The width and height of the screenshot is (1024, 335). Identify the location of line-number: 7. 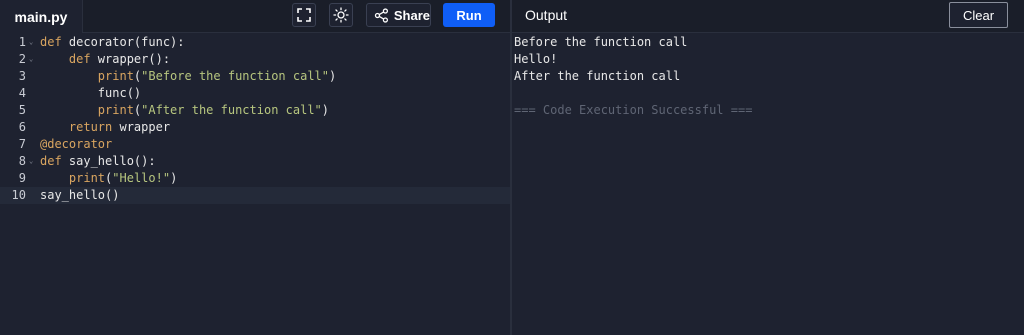
(22, 144).